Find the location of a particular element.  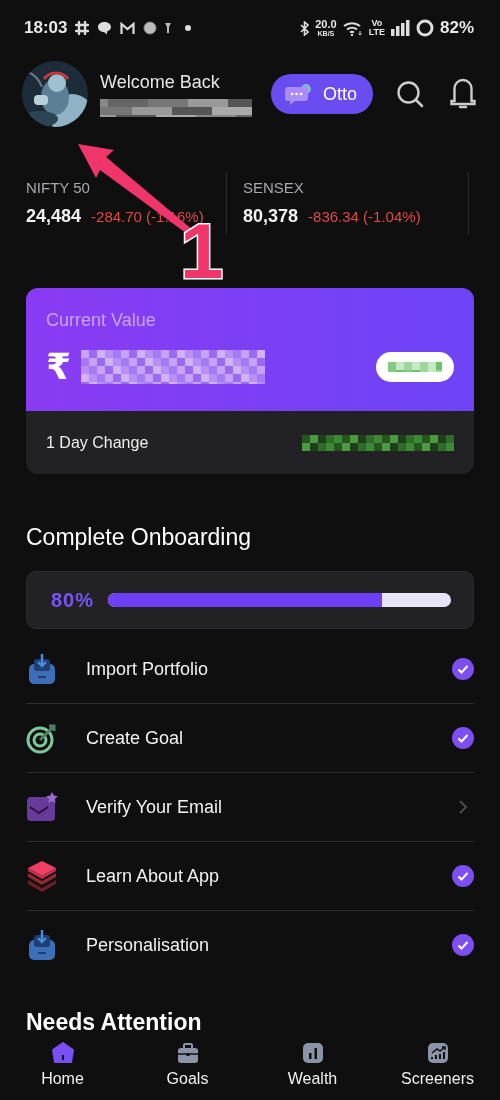

item-label: Learn About App is located at coordinates (153, 876).